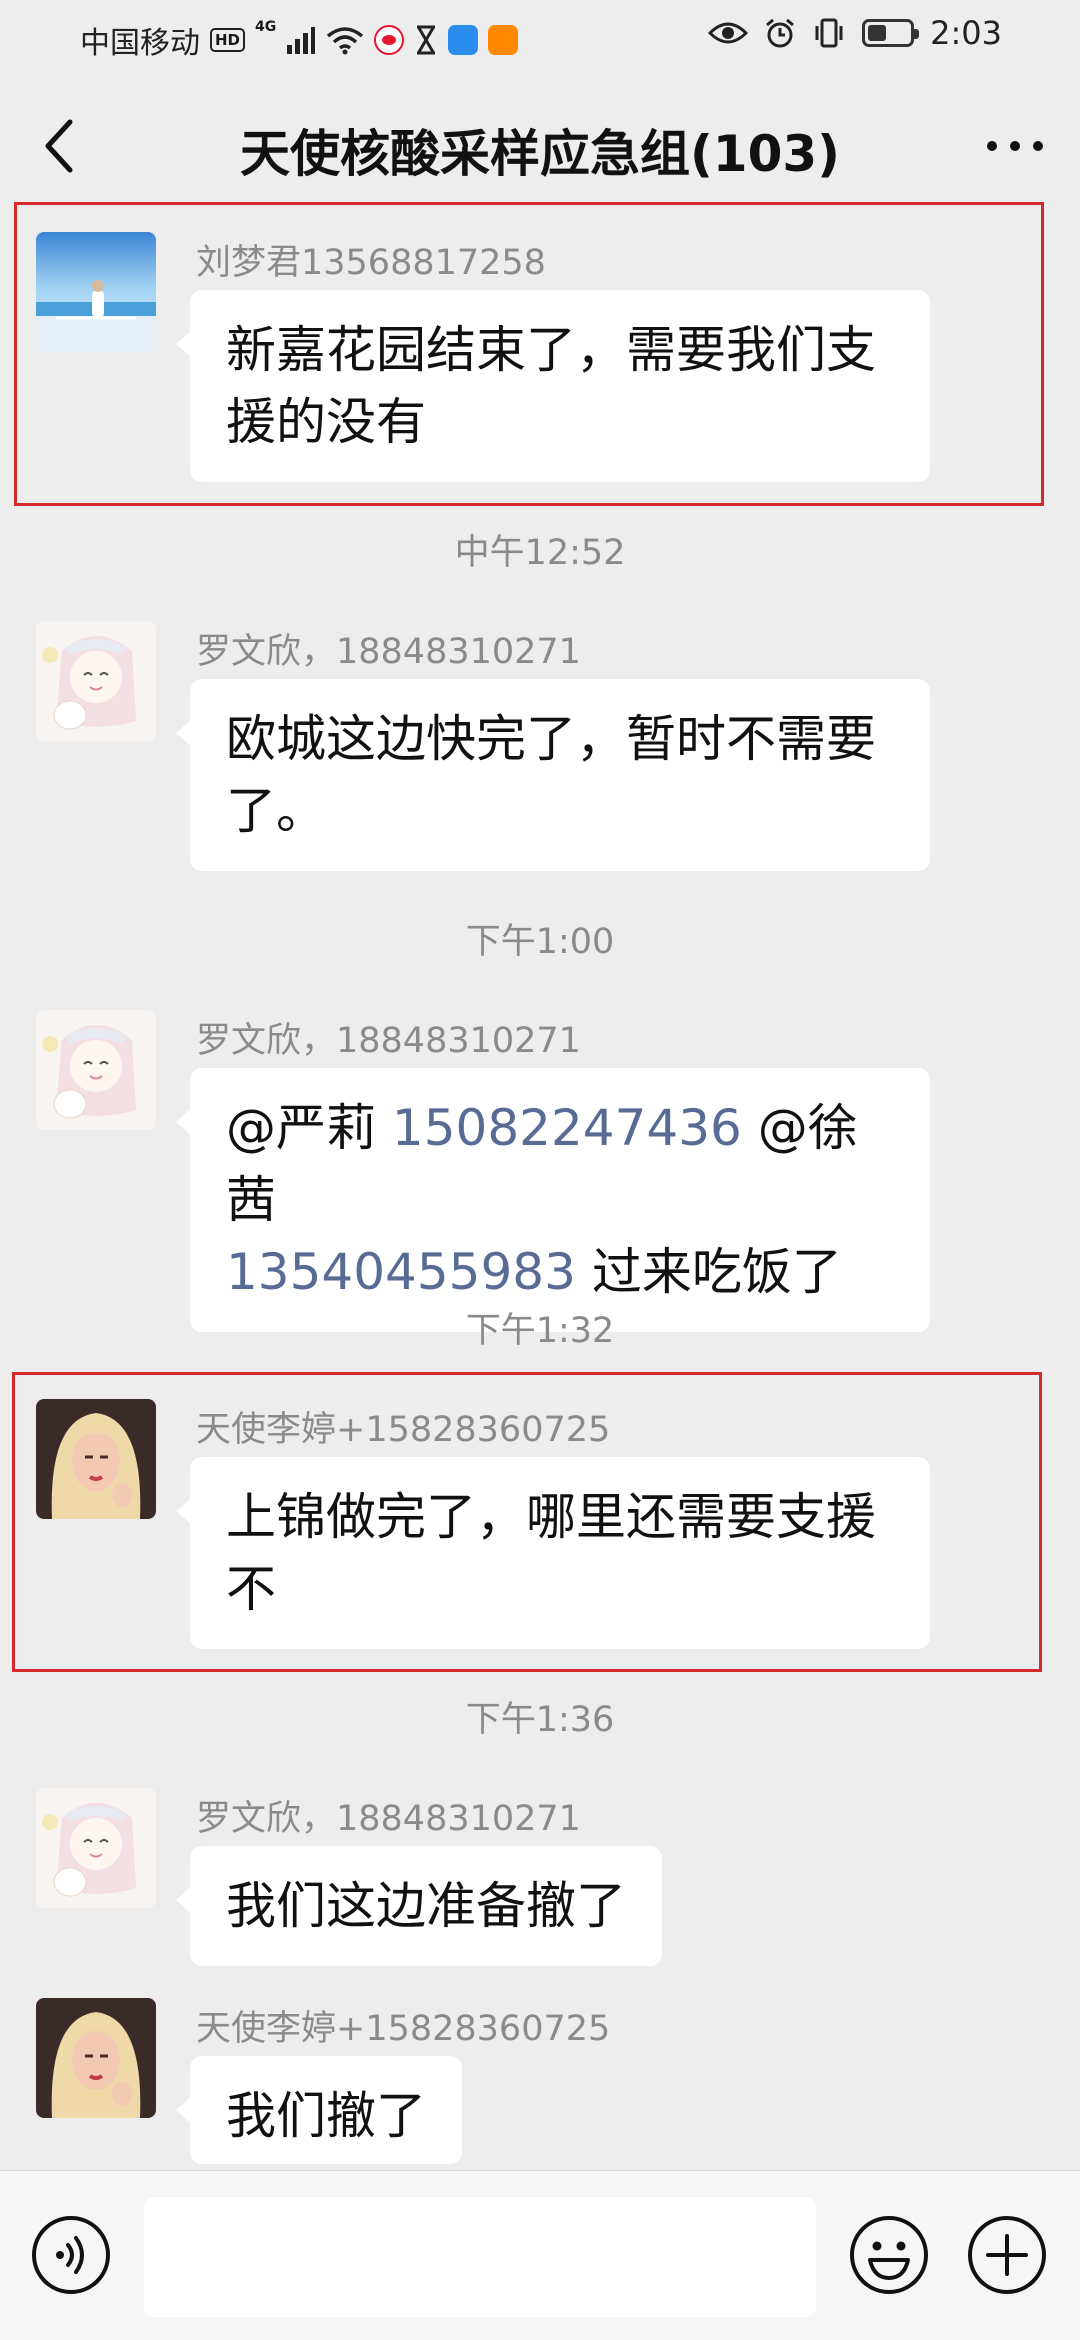  I want to click on message-bubble: 新嘉花园结束了，需要我们支 援的没有, so click(553, 386).